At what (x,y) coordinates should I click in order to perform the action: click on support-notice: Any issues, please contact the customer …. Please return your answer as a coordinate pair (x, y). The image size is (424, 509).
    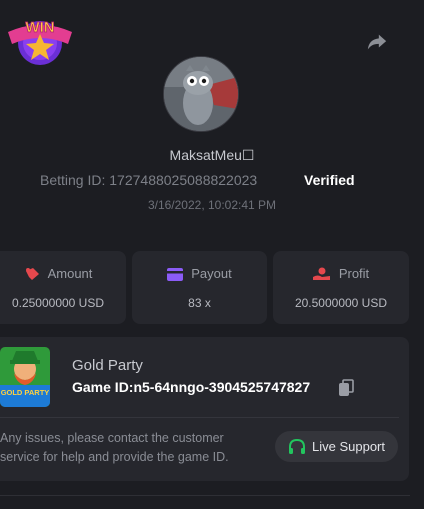
    Looking at the image, I should click on (114, 447).